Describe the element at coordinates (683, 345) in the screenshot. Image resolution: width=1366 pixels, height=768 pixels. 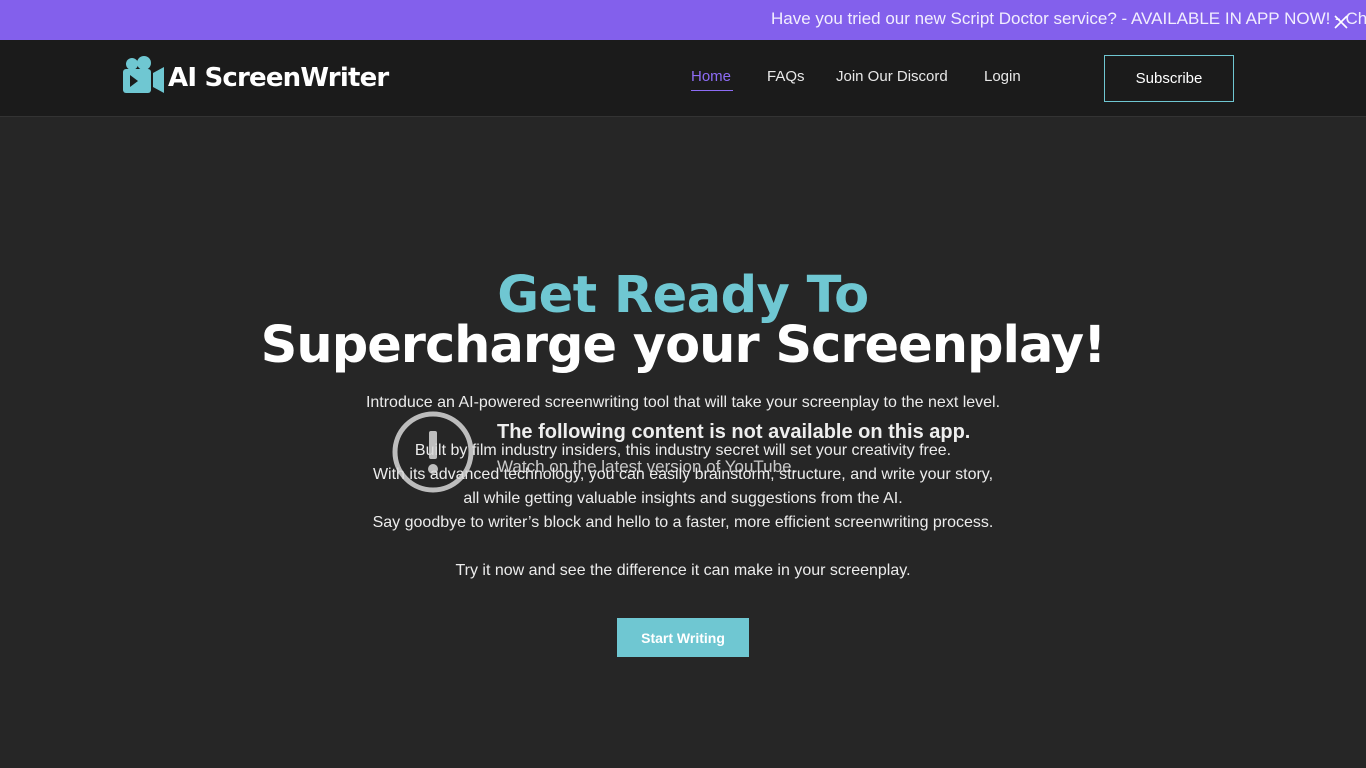
I see `hero-title-line2: Supercharge your Screenplay!` at that location.